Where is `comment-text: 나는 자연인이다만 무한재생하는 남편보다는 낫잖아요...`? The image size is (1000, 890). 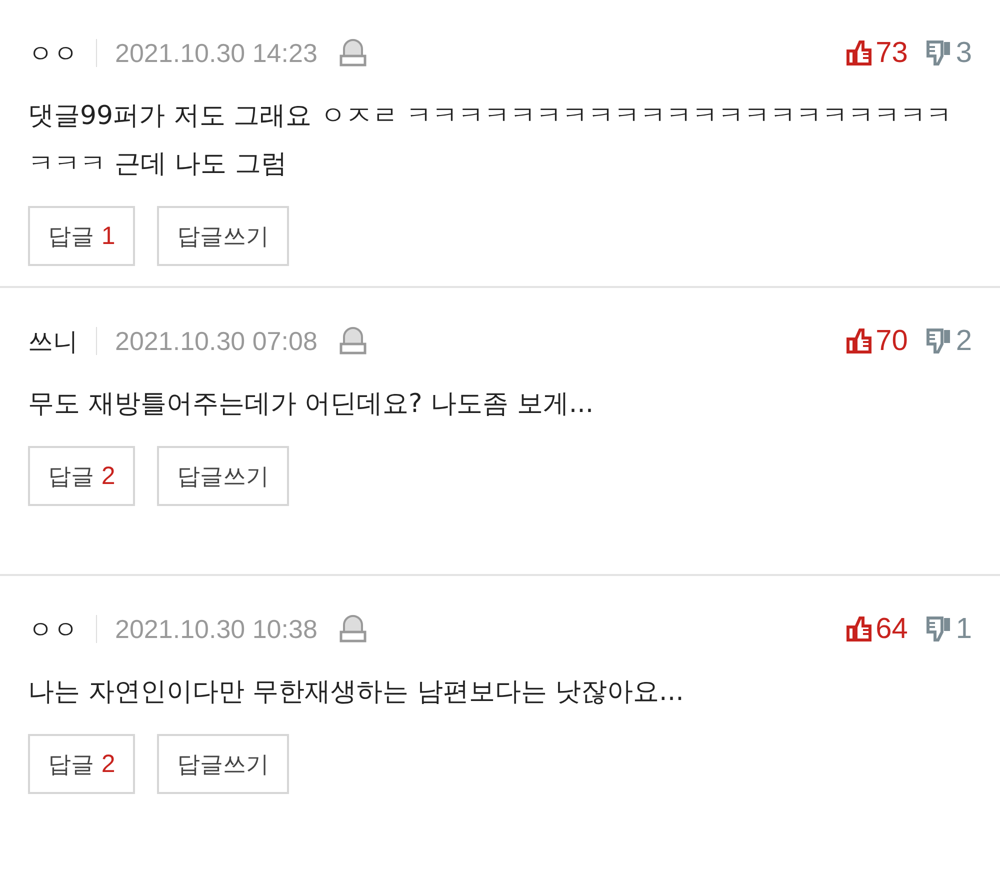 comment-text: 나는 자연인이다만 무한재생하는 남편보다는 낫잖아요... is located at coordinates (356, 692).